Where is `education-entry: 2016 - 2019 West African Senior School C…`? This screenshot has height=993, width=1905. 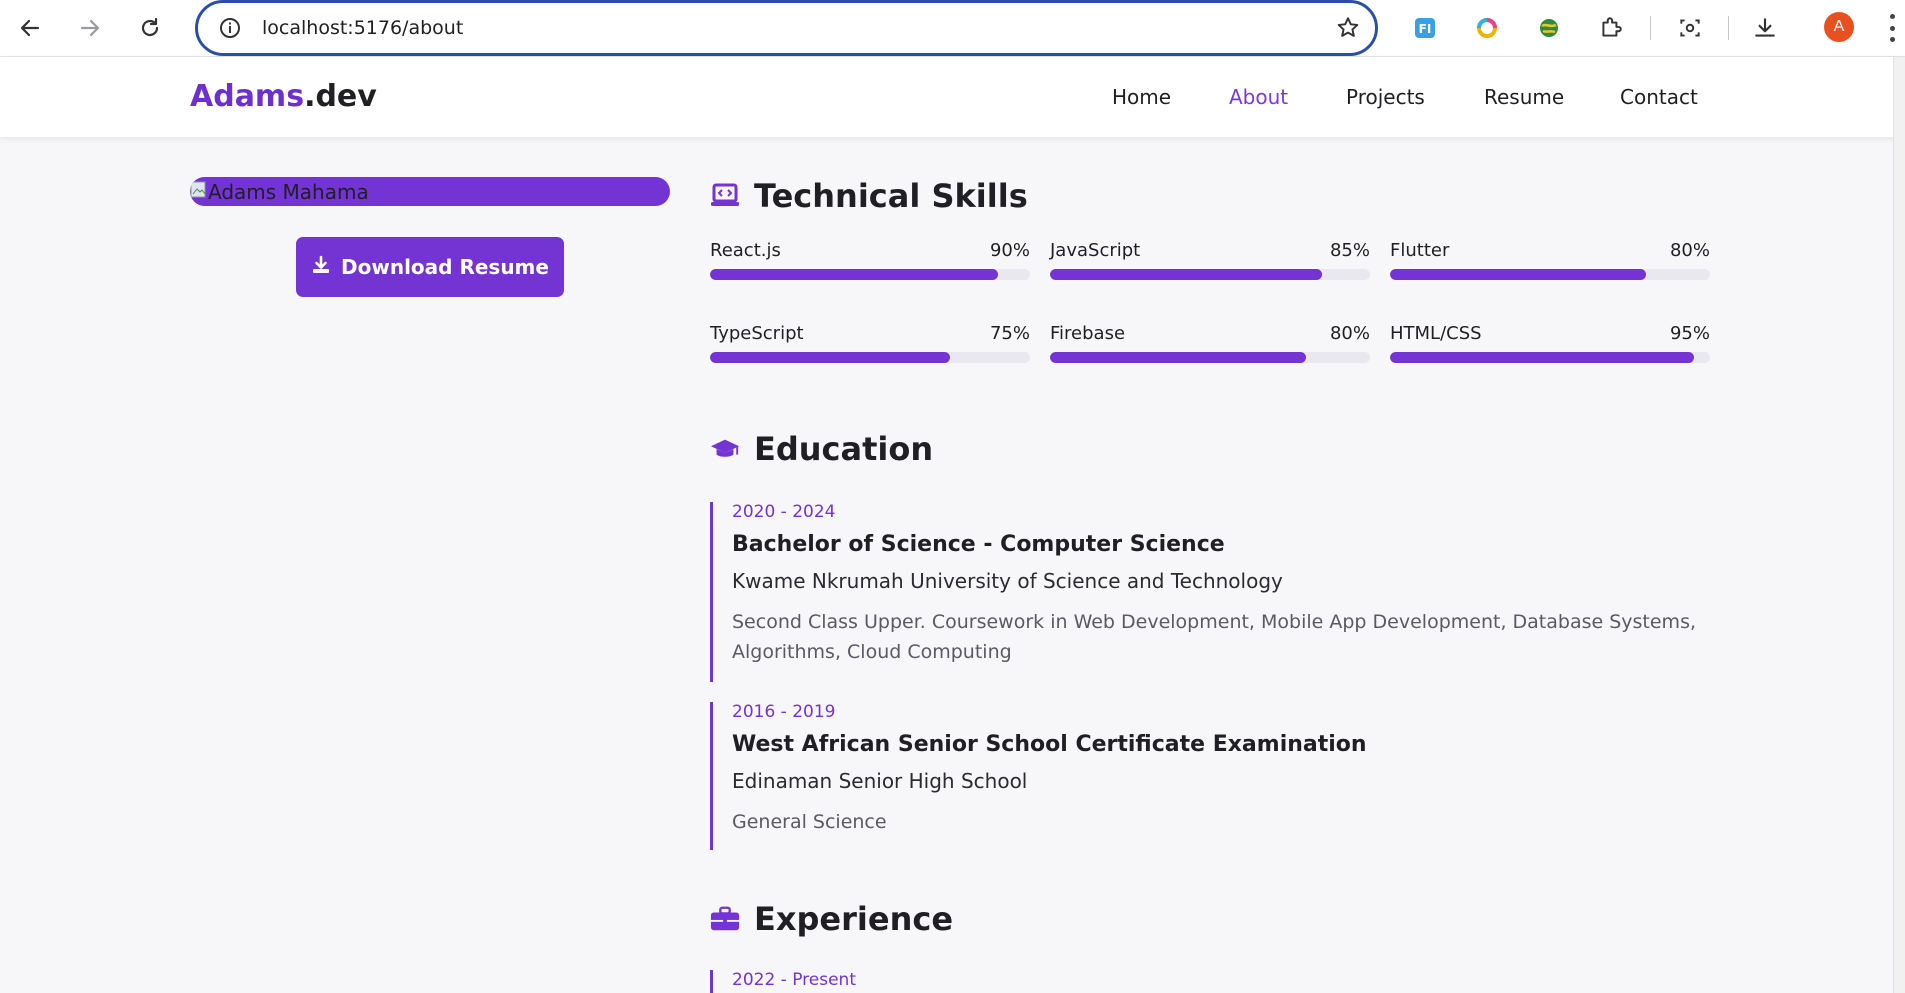
education-entry: 2016 - 2019 West African Senior School C… is located at coordinates (1210, 776).